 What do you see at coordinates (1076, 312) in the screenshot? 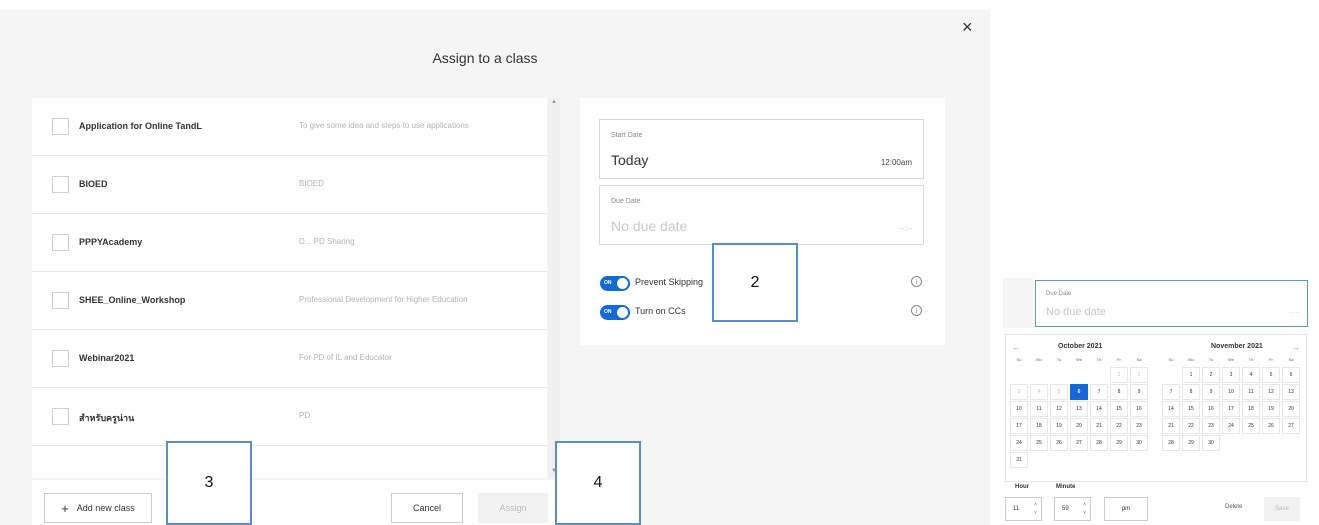
I see `picker-due-date-placeholder: No due date` at bounding box center [1076, 312].